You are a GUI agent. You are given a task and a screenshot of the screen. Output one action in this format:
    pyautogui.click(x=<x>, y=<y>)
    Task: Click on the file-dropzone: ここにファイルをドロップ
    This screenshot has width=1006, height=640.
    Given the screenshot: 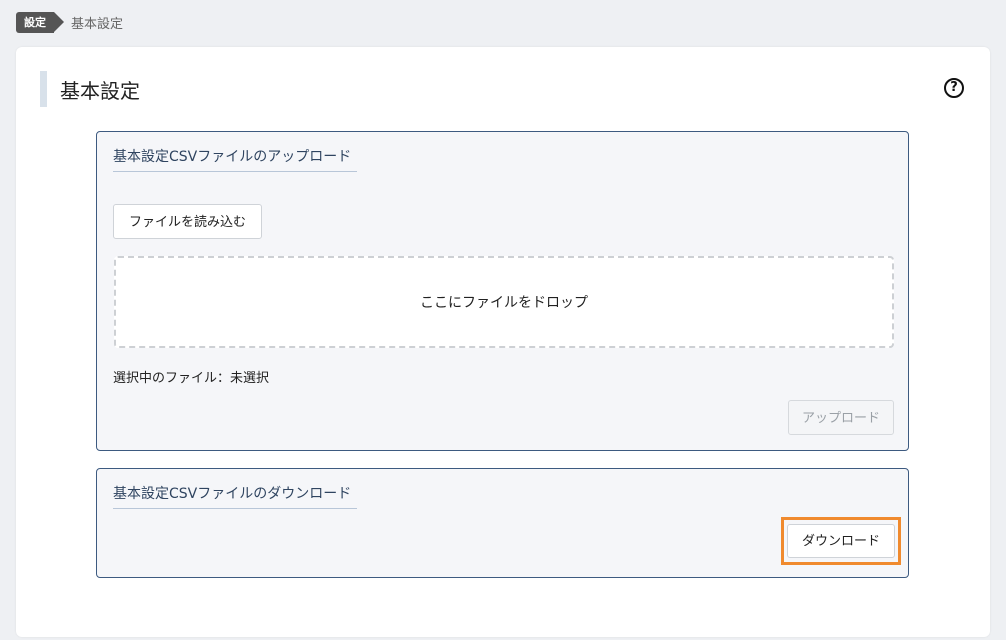 What is the action you would take?
    pyautogui.click(x=504, y=302)
    